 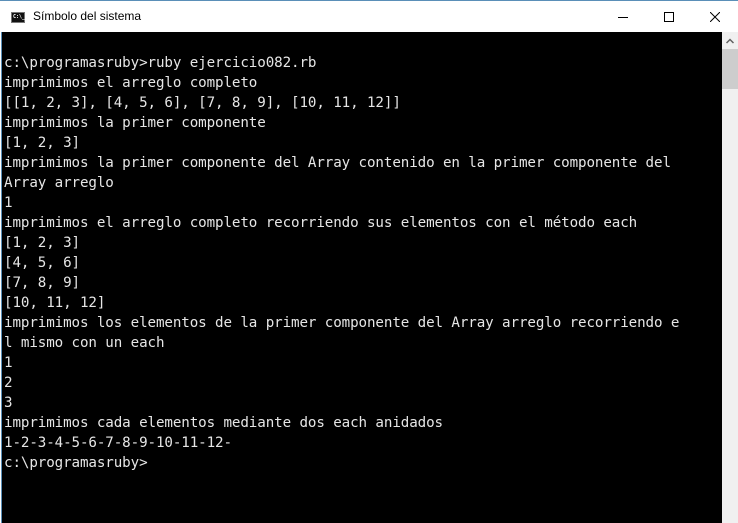 I want to click on console-line: imprimimos el arreglo completo, so click(x=131, y=83).